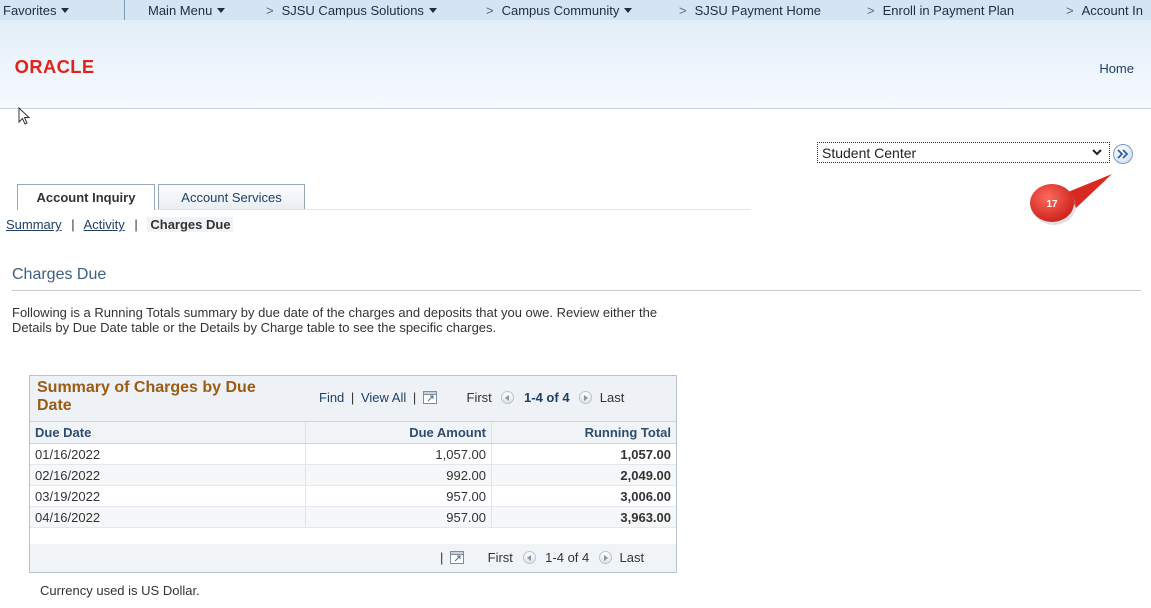  I want to click on oracle-logo: ORACLE, so click(55, 67).